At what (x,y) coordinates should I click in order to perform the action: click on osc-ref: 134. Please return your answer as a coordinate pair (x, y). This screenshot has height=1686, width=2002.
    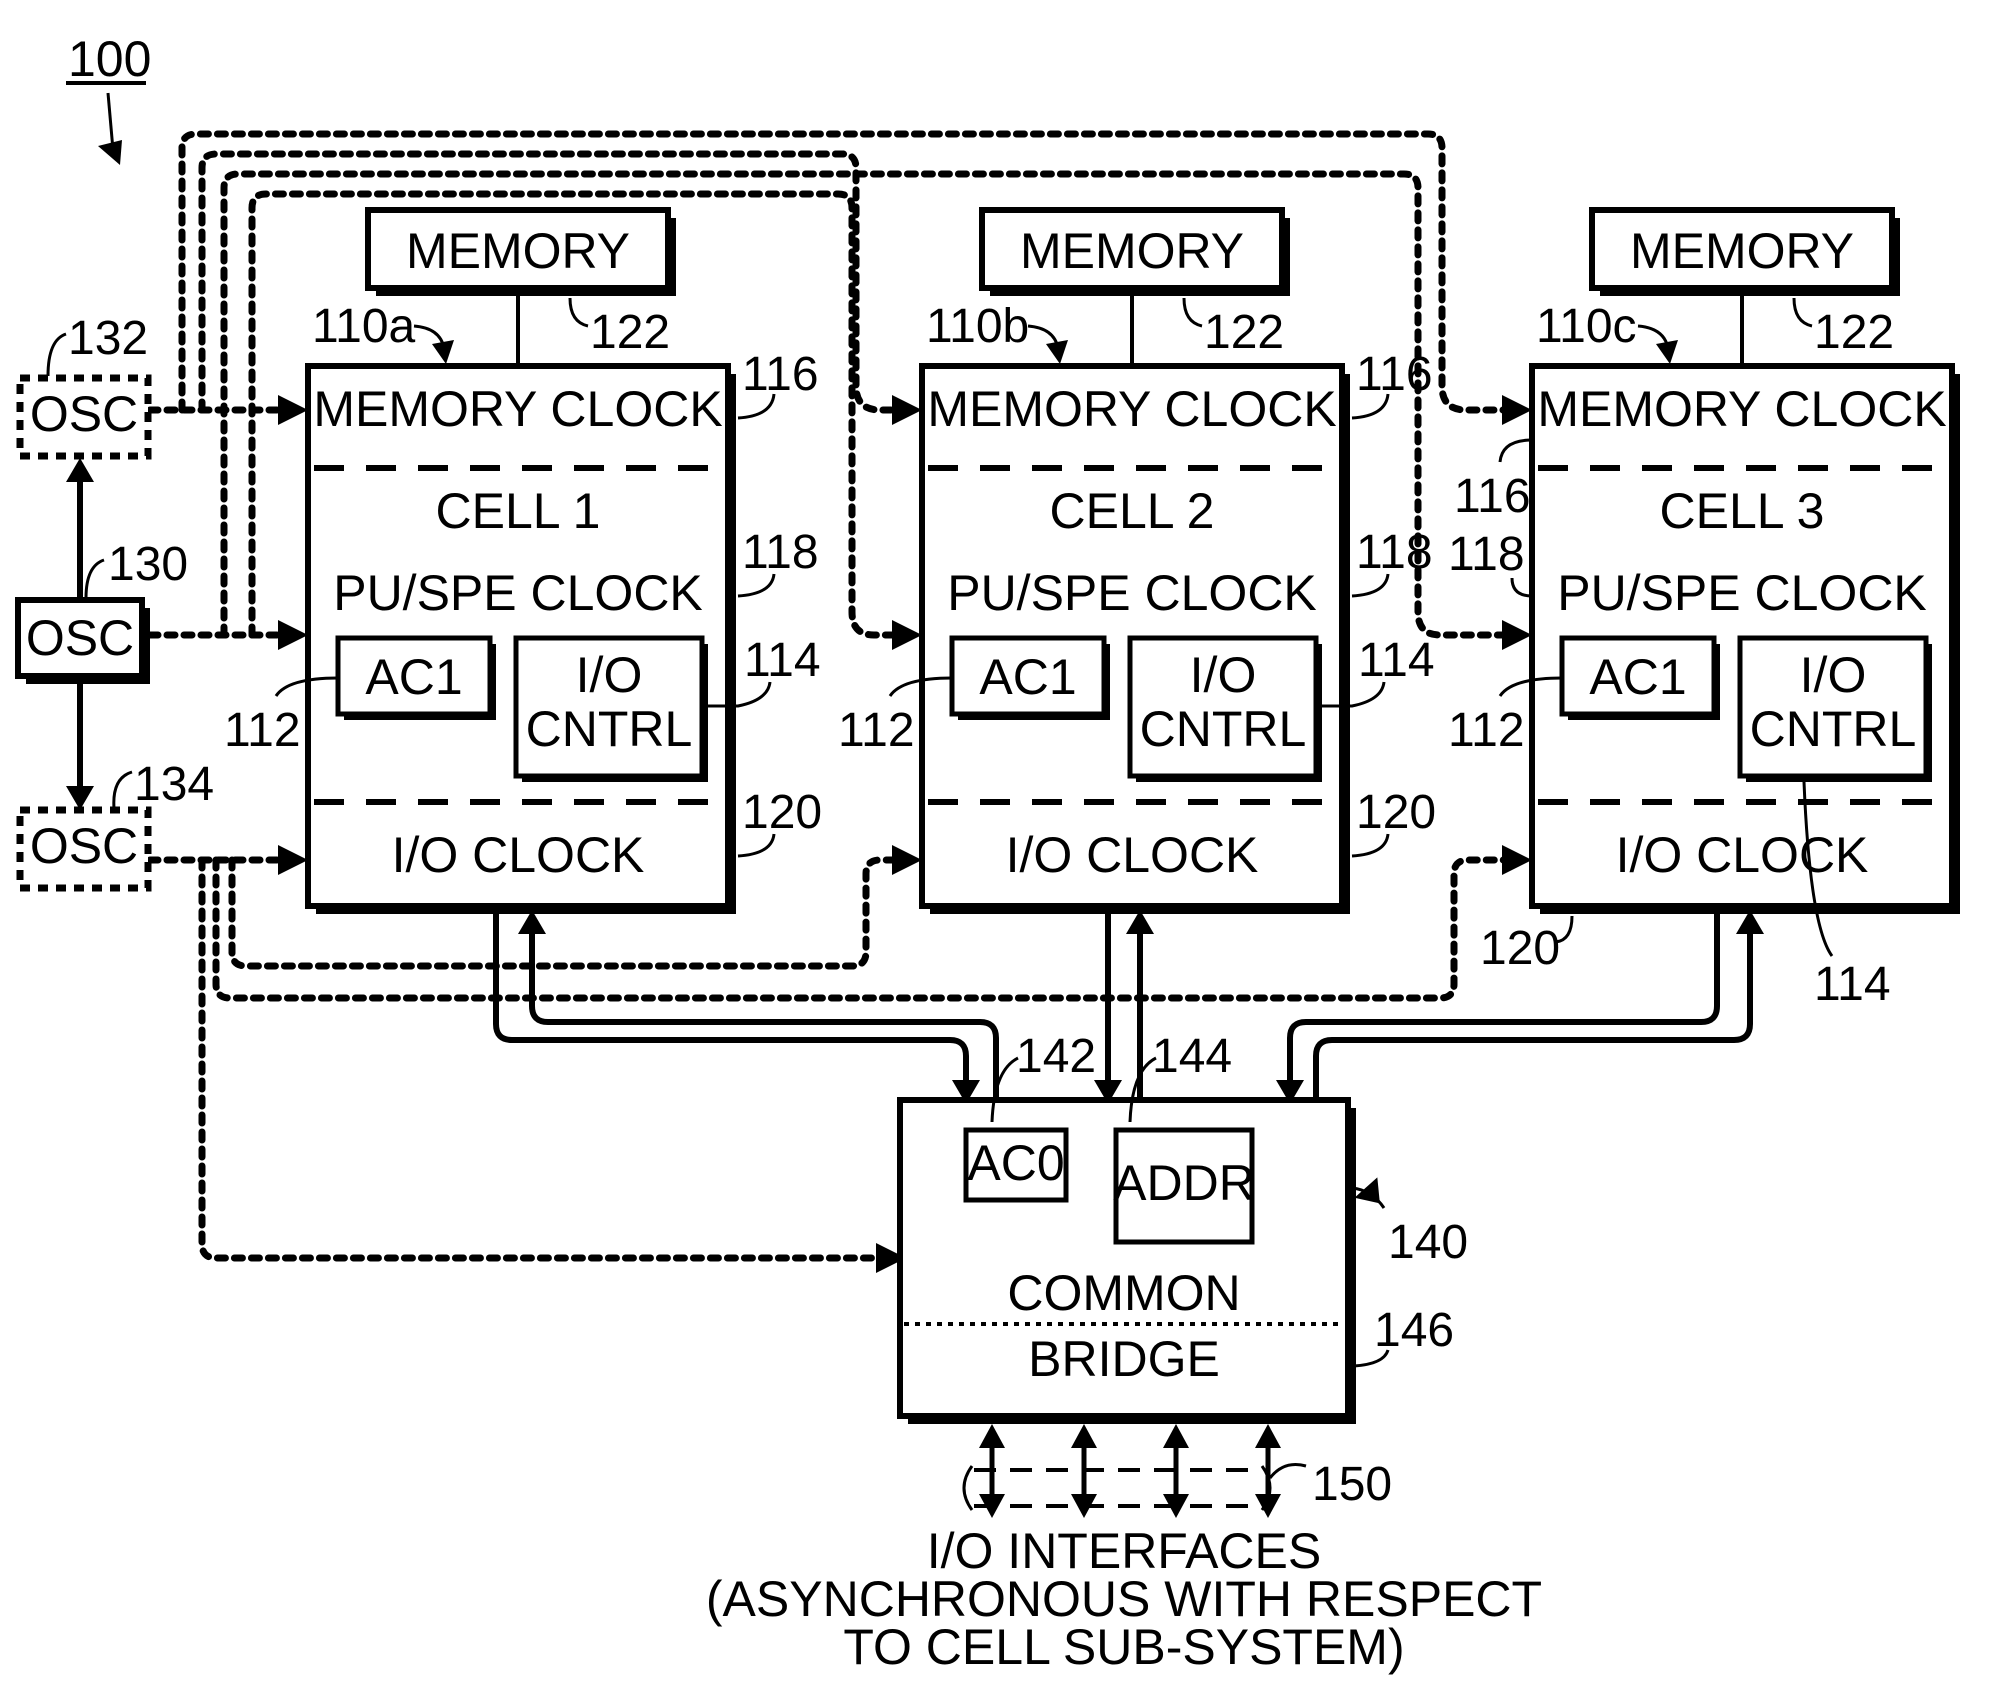
    Looking at the image, I should click on (174, 784).